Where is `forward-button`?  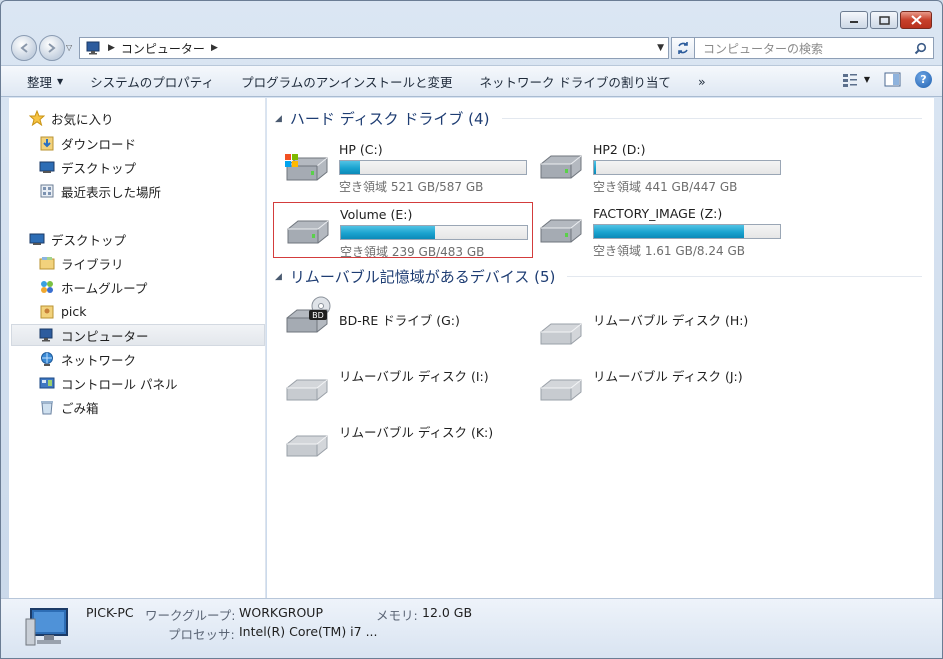 forward-button is located at coordinates (52, 48).